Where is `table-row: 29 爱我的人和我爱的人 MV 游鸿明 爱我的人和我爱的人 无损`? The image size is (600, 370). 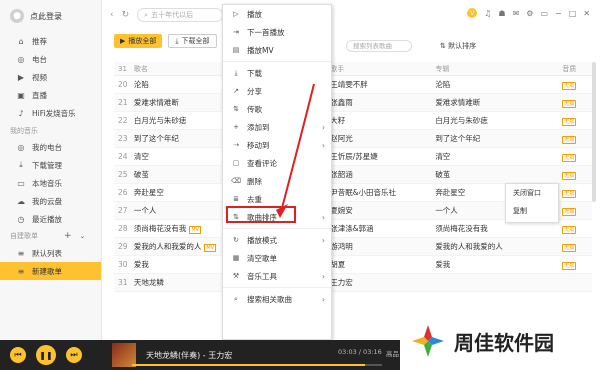 table-row: 29 爱我的人和我爱的人 MV 游鸿明 爱我的人和我爱的人 无损 is located at coordinates (353, 247).